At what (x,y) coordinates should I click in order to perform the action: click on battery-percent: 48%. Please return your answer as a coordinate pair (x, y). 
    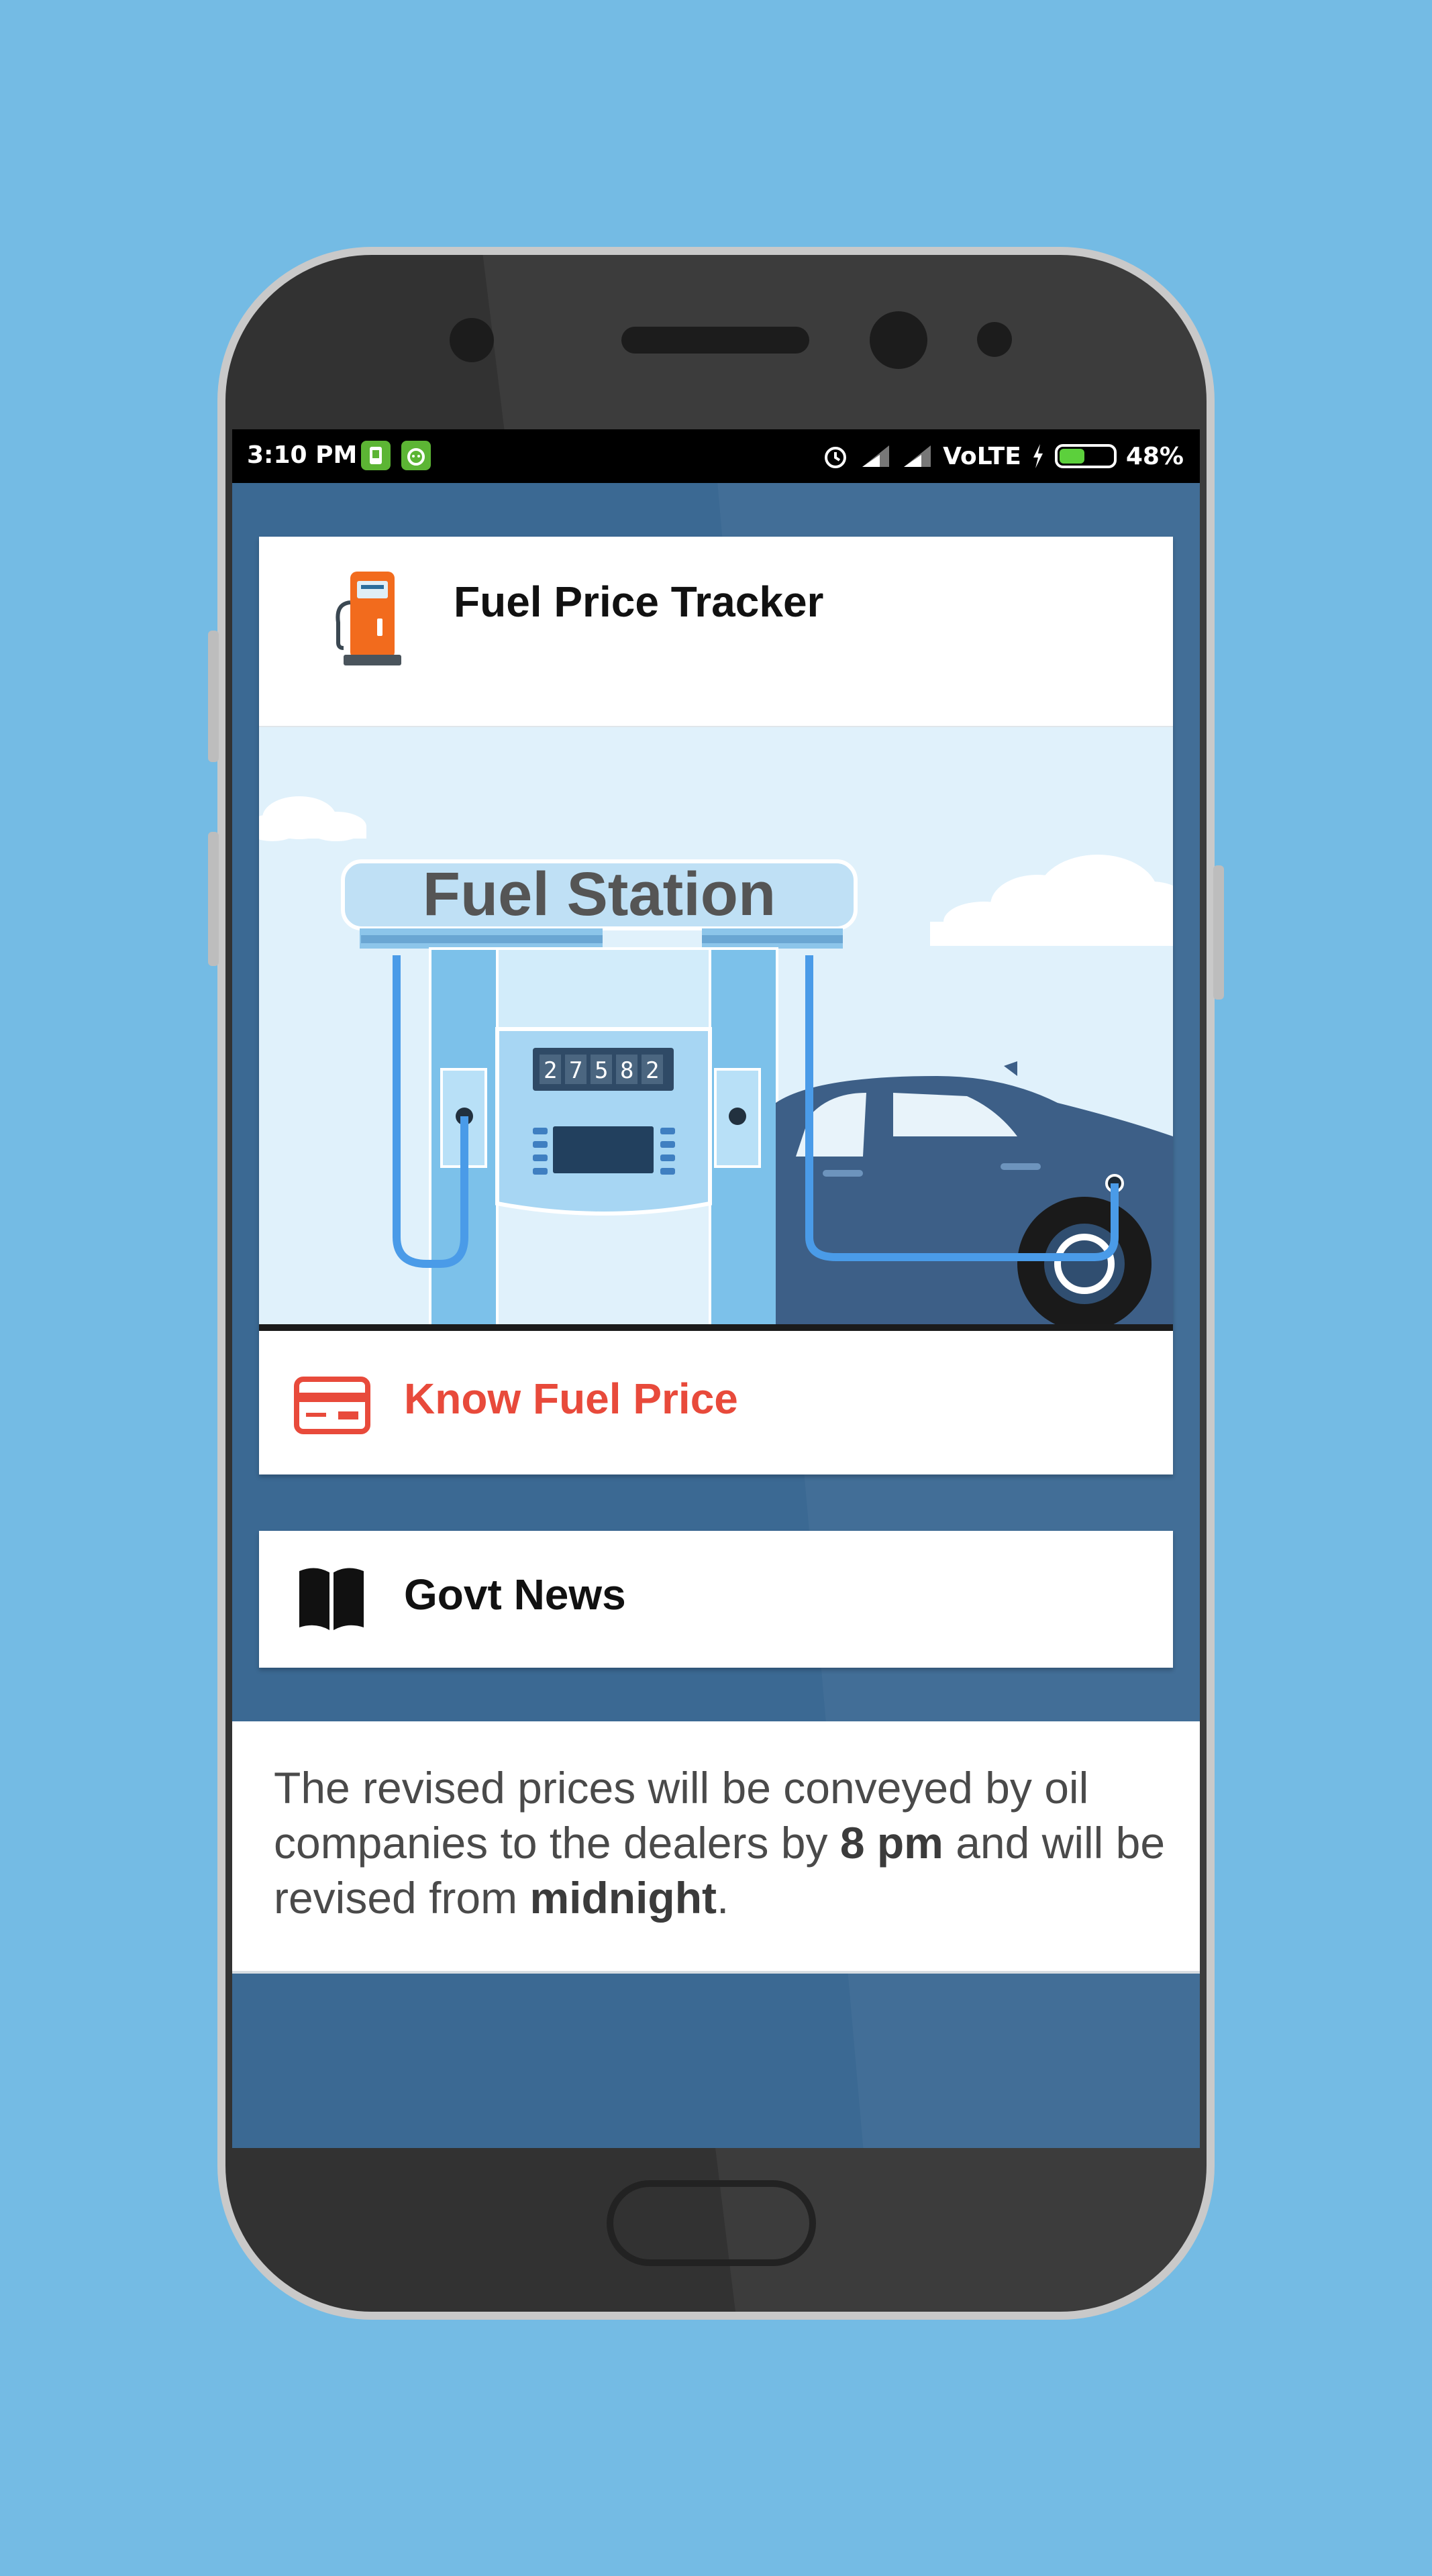
    Looking at the image, I should click on (1154, 456).